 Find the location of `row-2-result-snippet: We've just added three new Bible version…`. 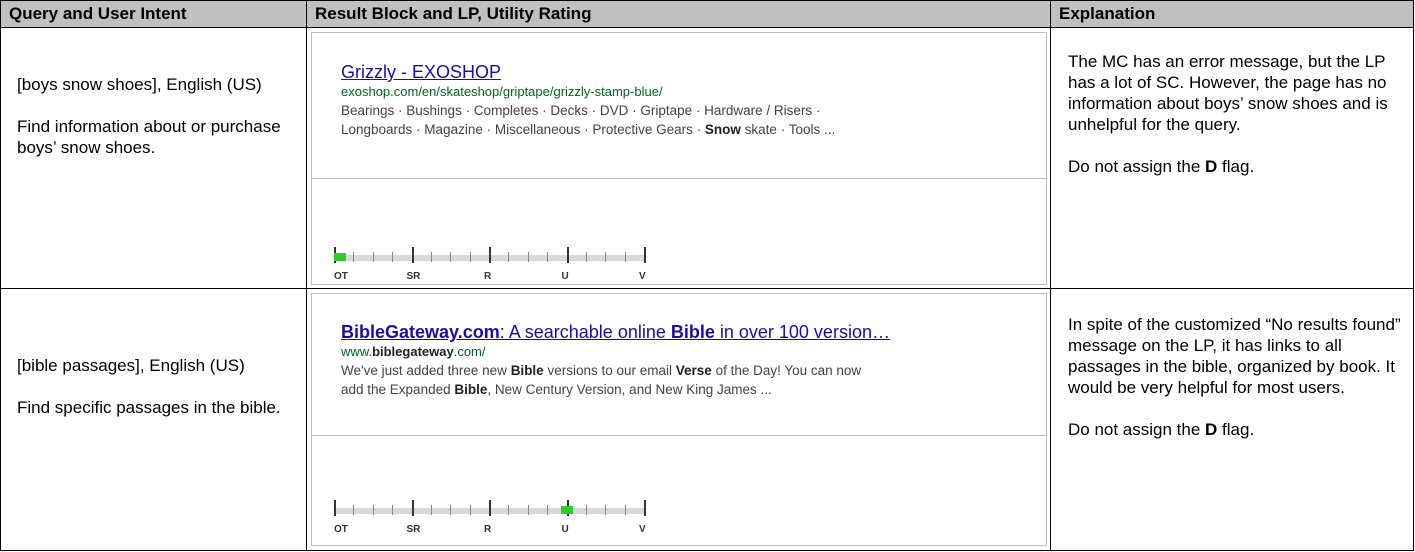

row-2-result-snippet: We've just added three new Bible version… is located at coordinates (601, 380).